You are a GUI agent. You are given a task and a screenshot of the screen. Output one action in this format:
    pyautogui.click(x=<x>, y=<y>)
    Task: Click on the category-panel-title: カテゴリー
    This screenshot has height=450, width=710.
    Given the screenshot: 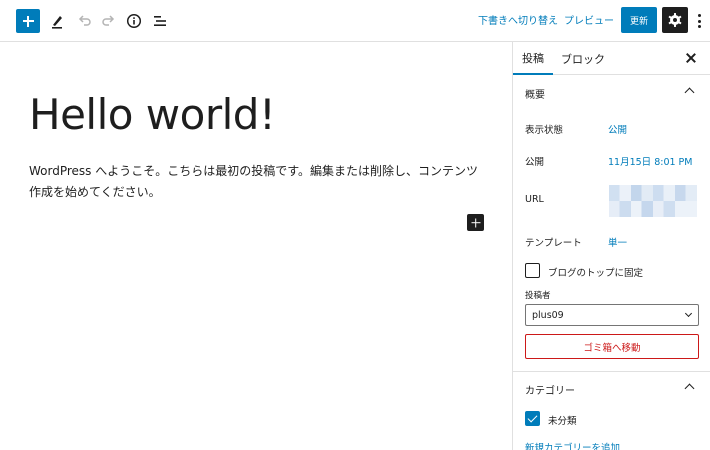 What is the action you would take?
    pyautogui.click(x=550, y=391)
    